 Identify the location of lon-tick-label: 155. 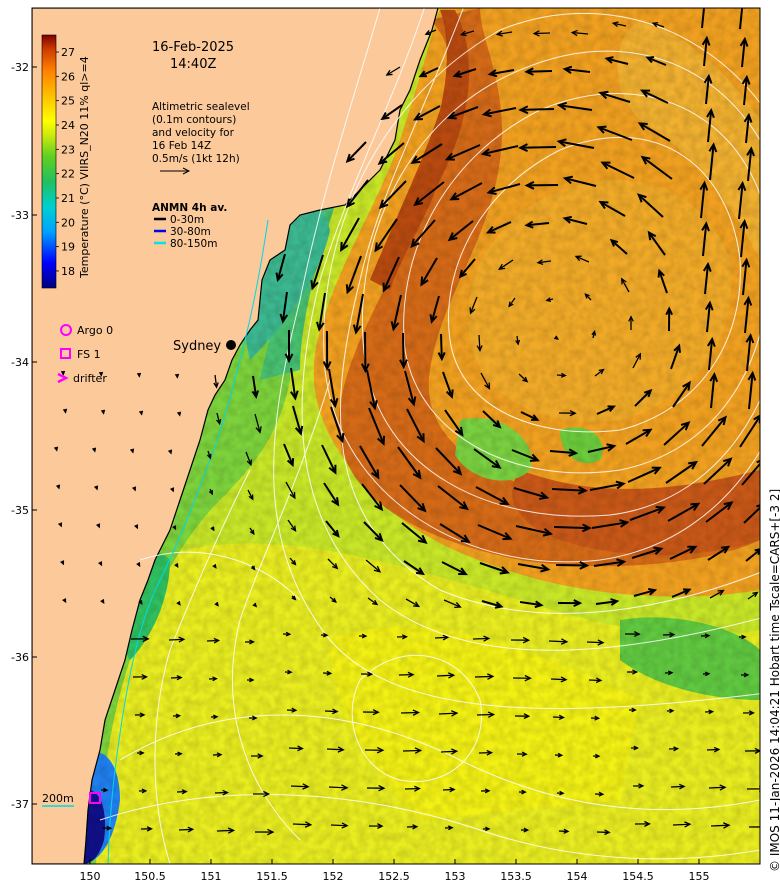
(699, 876).